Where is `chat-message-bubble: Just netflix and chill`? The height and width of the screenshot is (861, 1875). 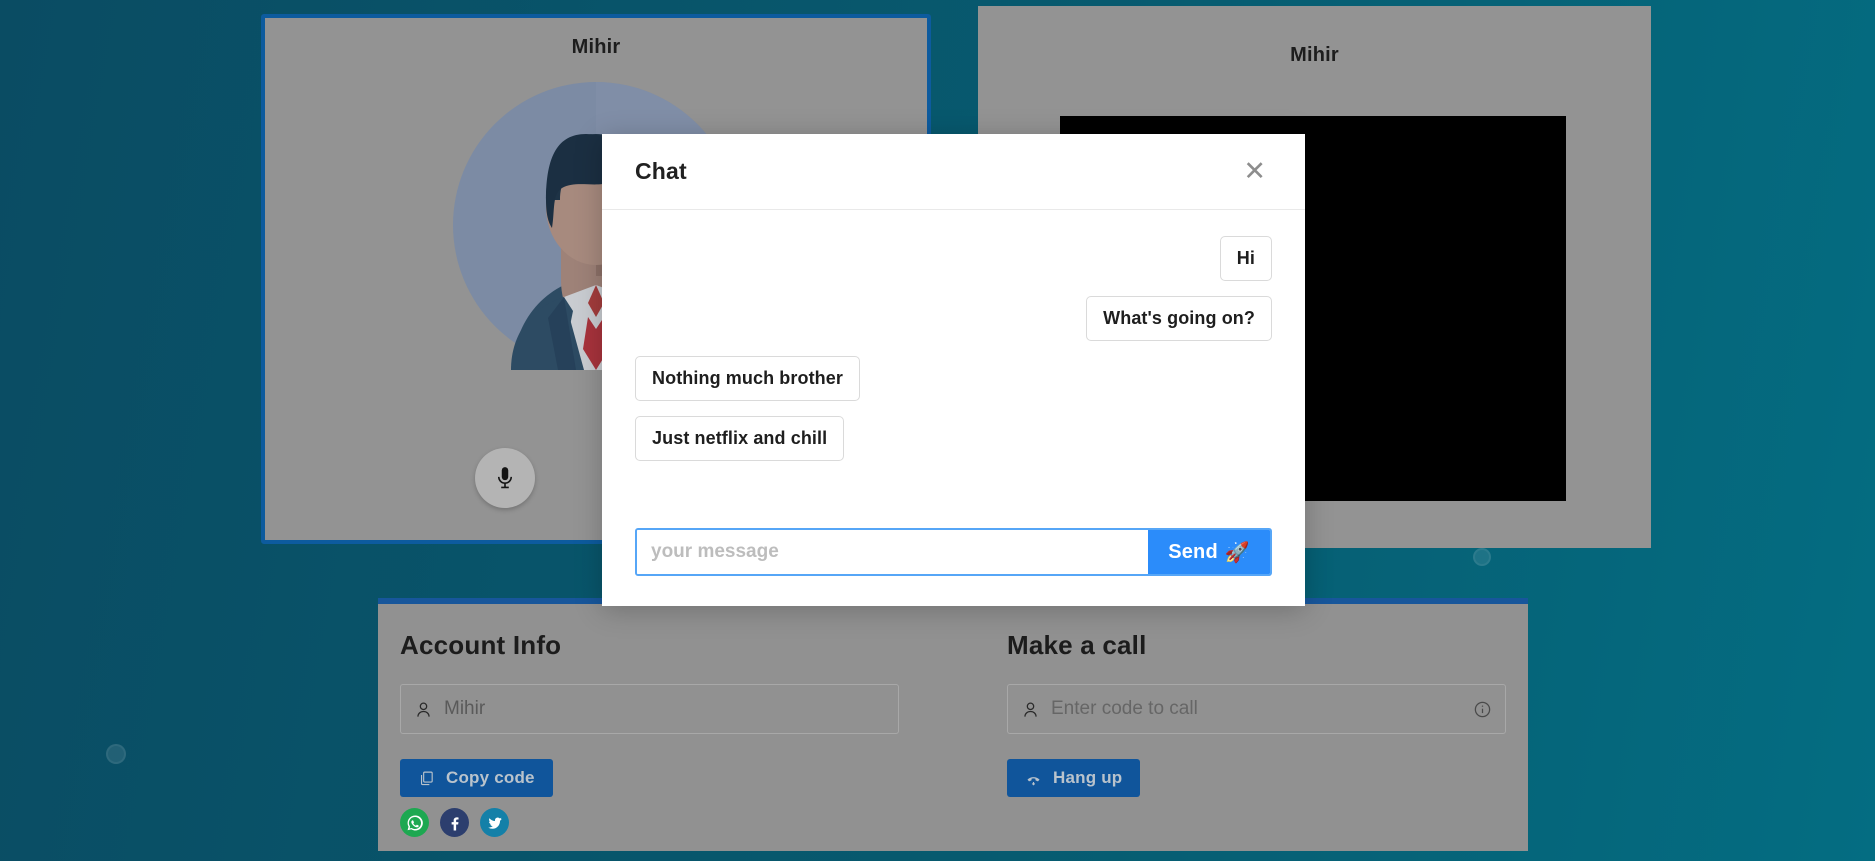
chat-message-bubble: Just netflix and chill is located at coordinates (740, 438).